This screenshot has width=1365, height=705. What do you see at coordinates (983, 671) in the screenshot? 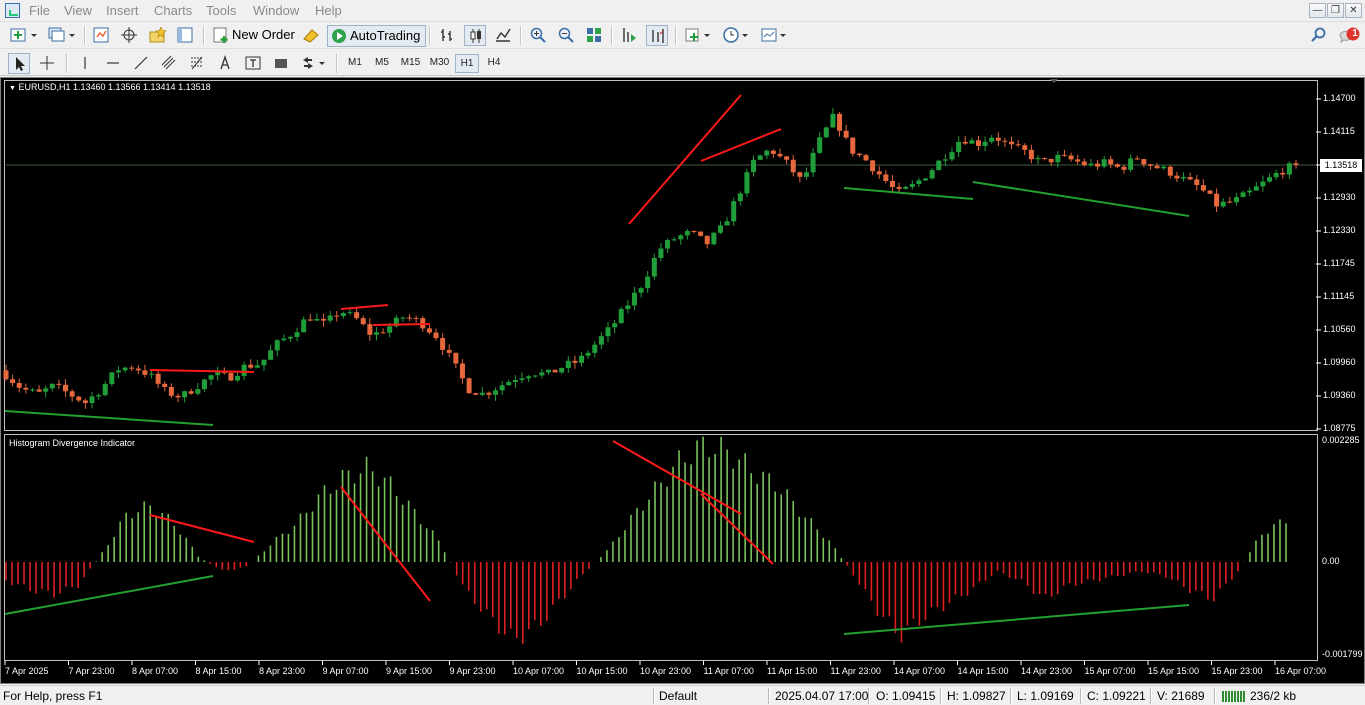
I see `time-axis-label: 14 Apr 15:00` at bounding box center [983, 671].